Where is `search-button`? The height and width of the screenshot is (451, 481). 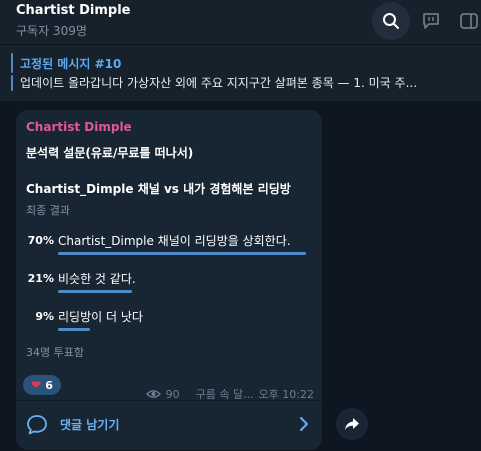
search-button is located at coordinates (391, 21).